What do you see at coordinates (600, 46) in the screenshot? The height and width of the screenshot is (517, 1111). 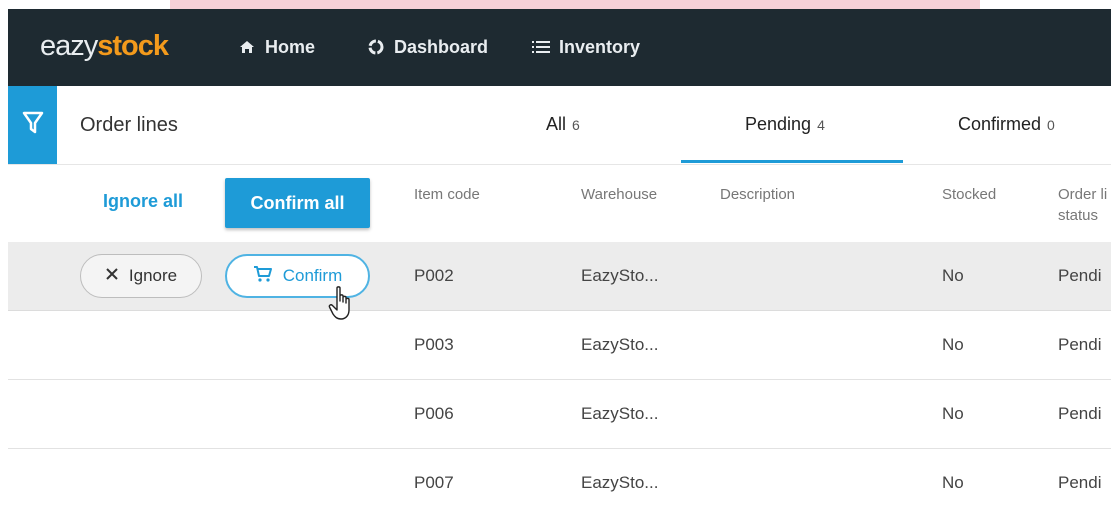 I see `nav-inventory-label: Inventory` at bounding box center [600, 46].